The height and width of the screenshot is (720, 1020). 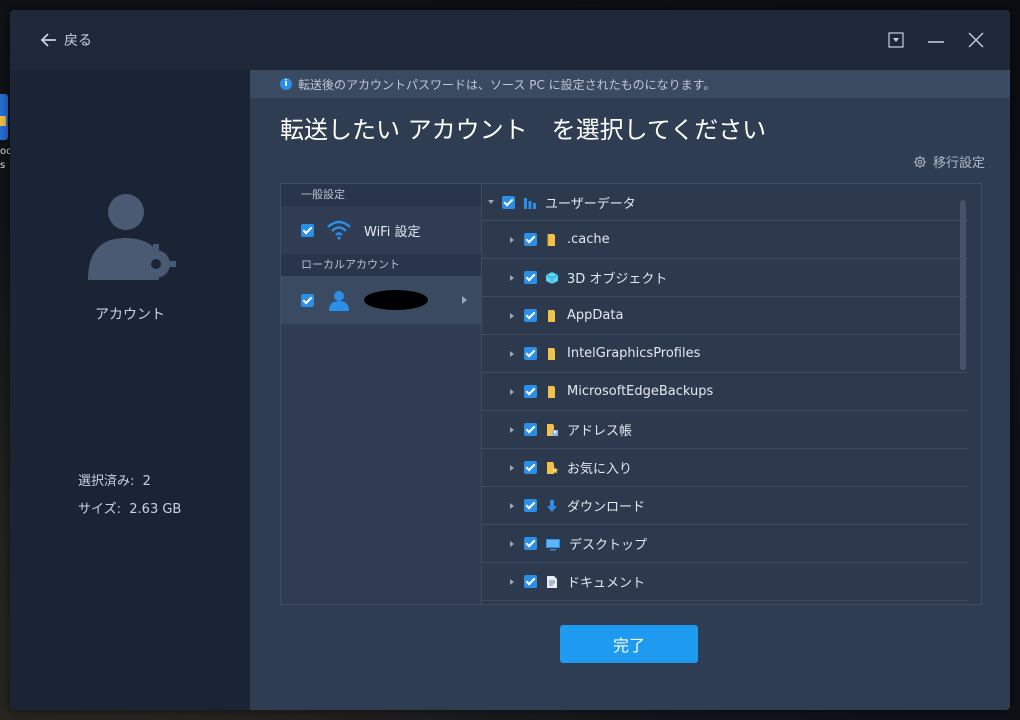 I want to click on info-text: 転送後のアカウントパスワードは、ソース PC に設定されたものになります。, so click(x=507, y=84).